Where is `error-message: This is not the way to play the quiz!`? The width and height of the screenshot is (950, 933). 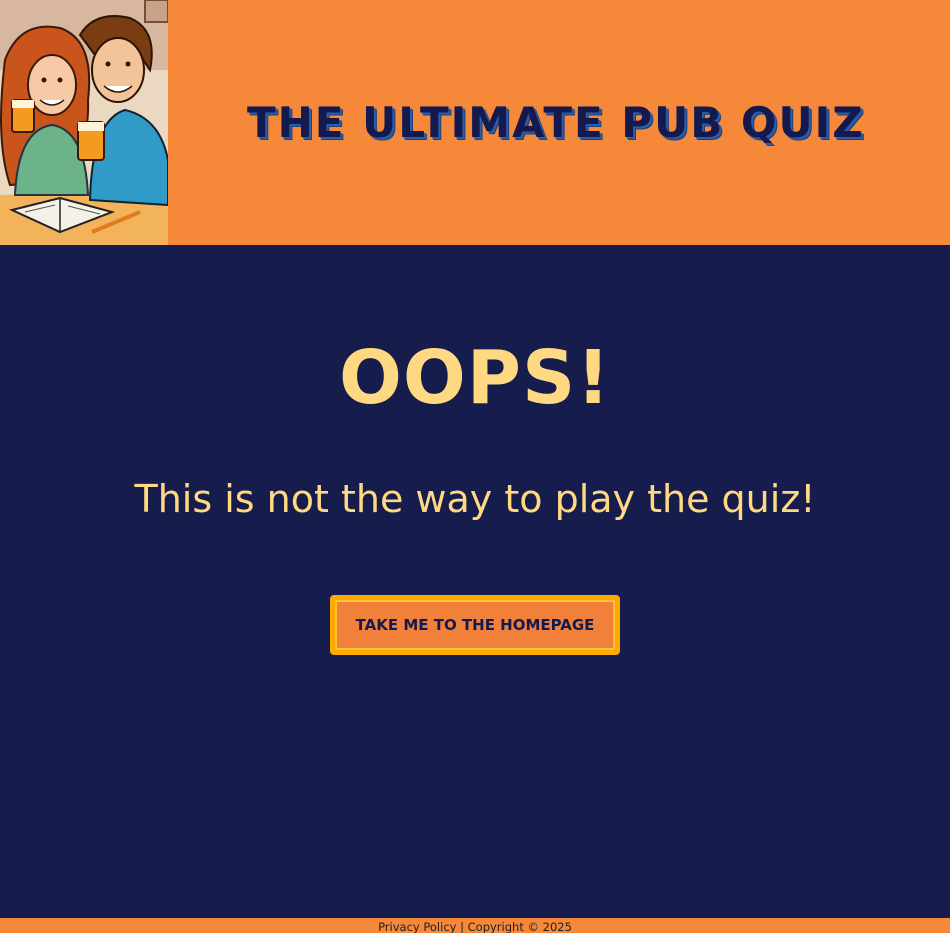 error-message: This is not the way to play the quiz! is located at coordinates (475, 499).